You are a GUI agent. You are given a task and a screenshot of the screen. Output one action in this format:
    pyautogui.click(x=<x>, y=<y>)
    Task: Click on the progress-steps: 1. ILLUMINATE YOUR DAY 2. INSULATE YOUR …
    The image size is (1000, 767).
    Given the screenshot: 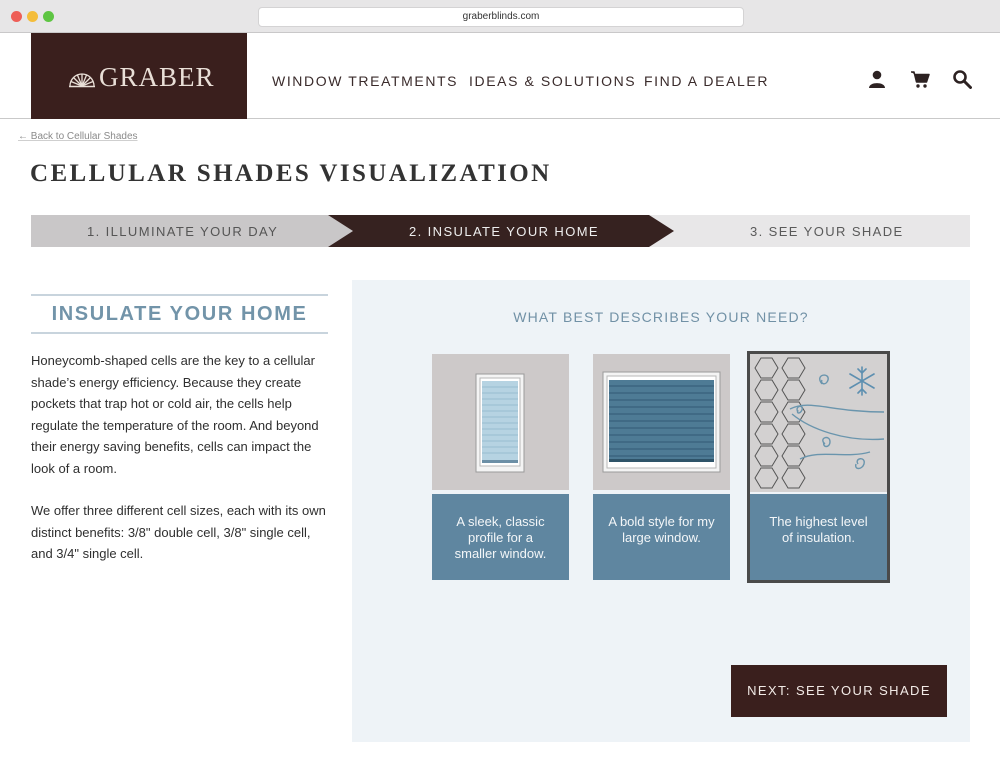 What is the action you would take?
    pyautogui.click(x=500, y=231)
    